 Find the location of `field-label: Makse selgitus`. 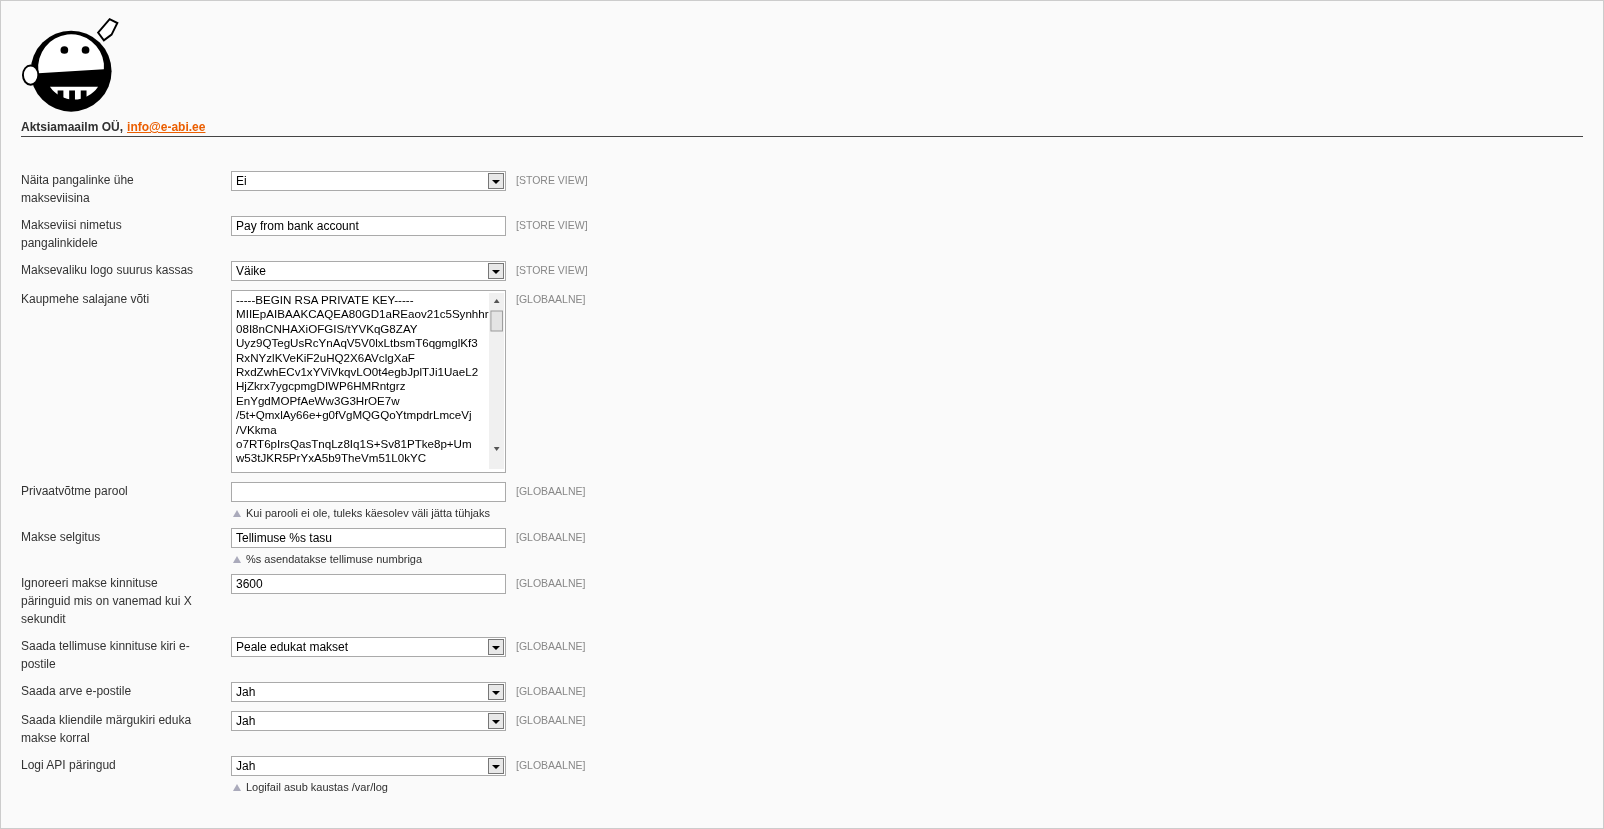

field-label: Makse selgitus is located at coordinates (61, 537).